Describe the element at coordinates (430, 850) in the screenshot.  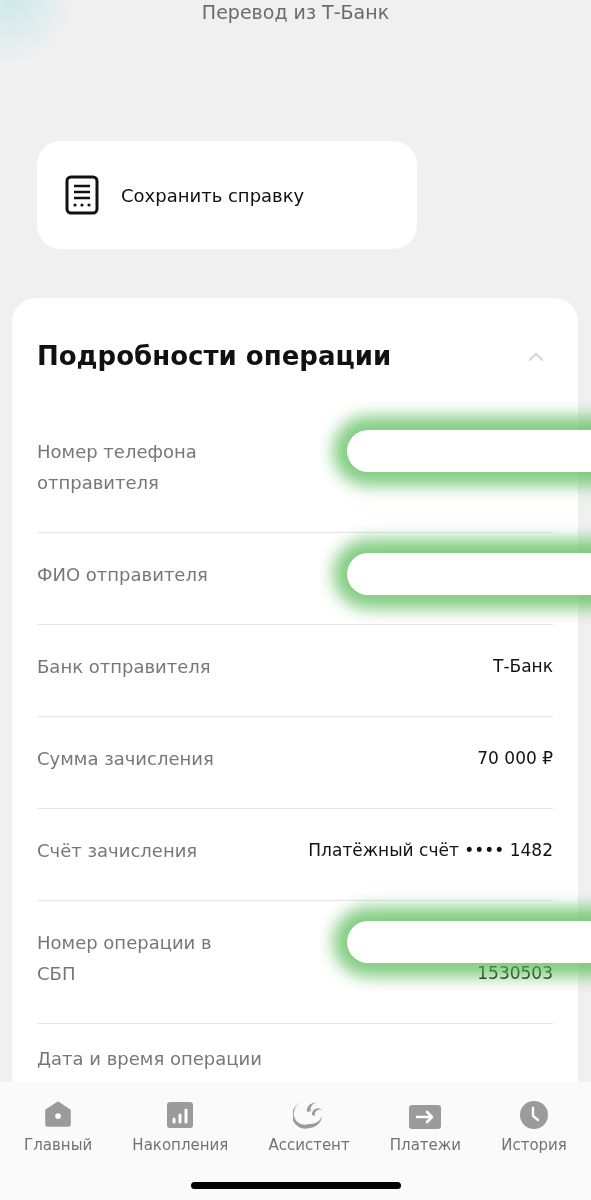
I see `field-value: Платёжный счёт •••• 1482` at that location.